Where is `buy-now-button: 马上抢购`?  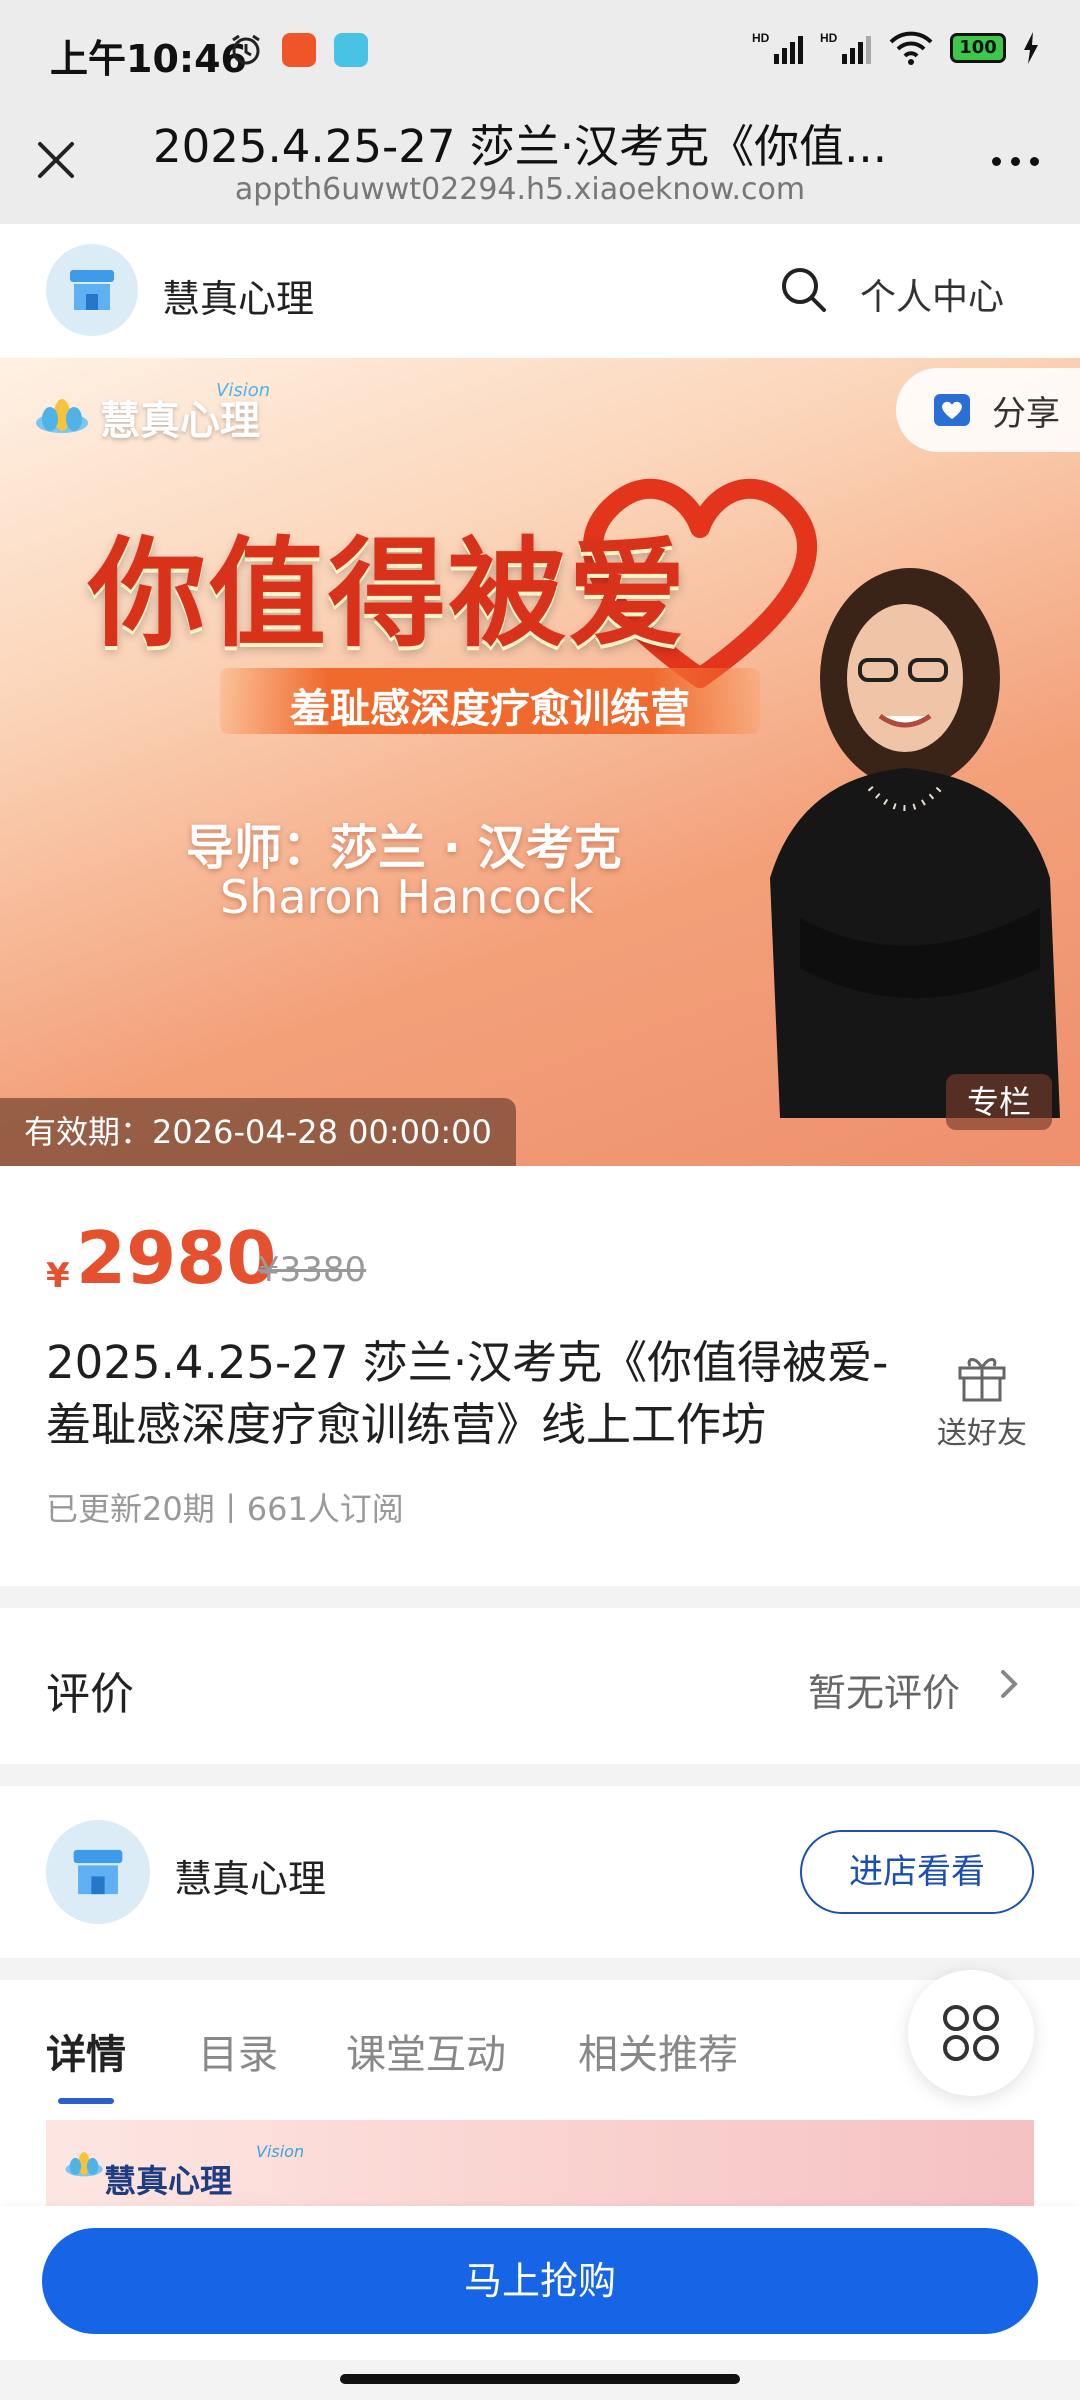 buy-now-button: 马上抢购 is located at coordinates (540, 2281).